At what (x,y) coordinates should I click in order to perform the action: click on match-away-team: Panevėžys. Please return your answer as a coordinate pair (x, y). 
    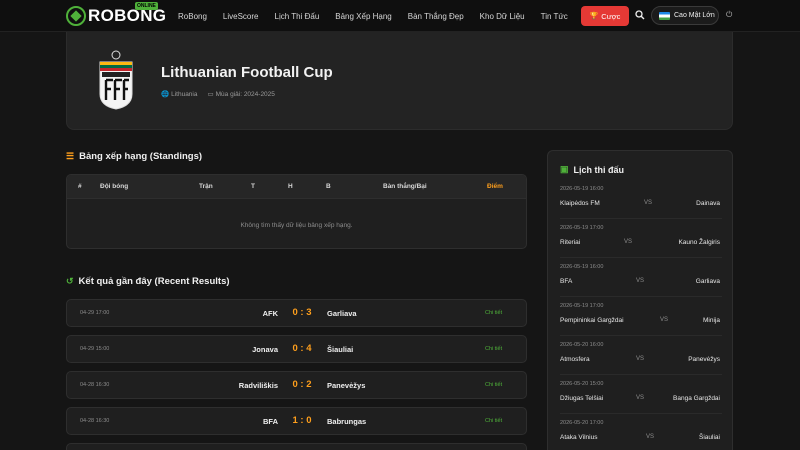
    Looking at the image, I should click on (704, 359).